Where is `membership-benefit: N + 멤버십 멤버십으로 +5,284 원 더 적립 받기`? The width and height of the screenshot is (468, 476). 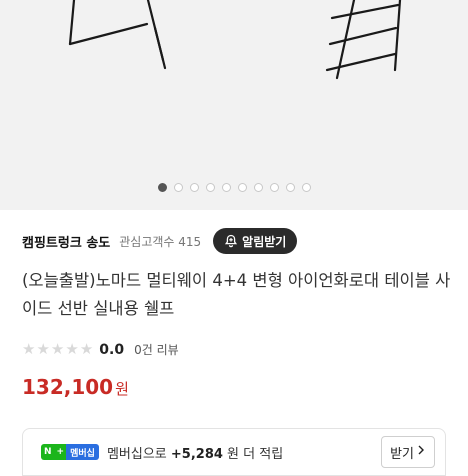
membership-benefit: N + 멤버십 멤버십으로 +5,284 원 더 적립 받기 is located at coordinates (234, 452).